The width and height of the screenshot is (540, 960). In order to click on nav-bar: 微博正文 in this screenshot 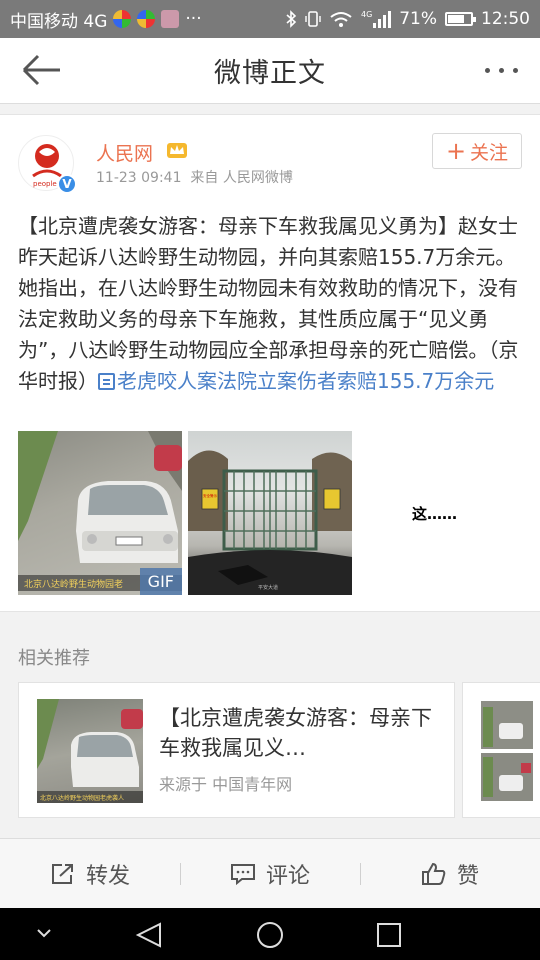, I will do `click(270, 71)`.